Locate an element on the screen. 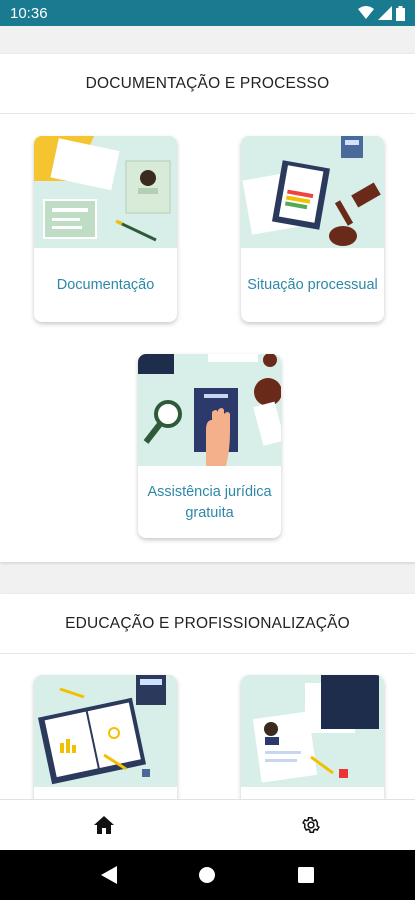 The height and width of the screenshot is (900, 415). battery-icon is located at coordinates (400, 13).